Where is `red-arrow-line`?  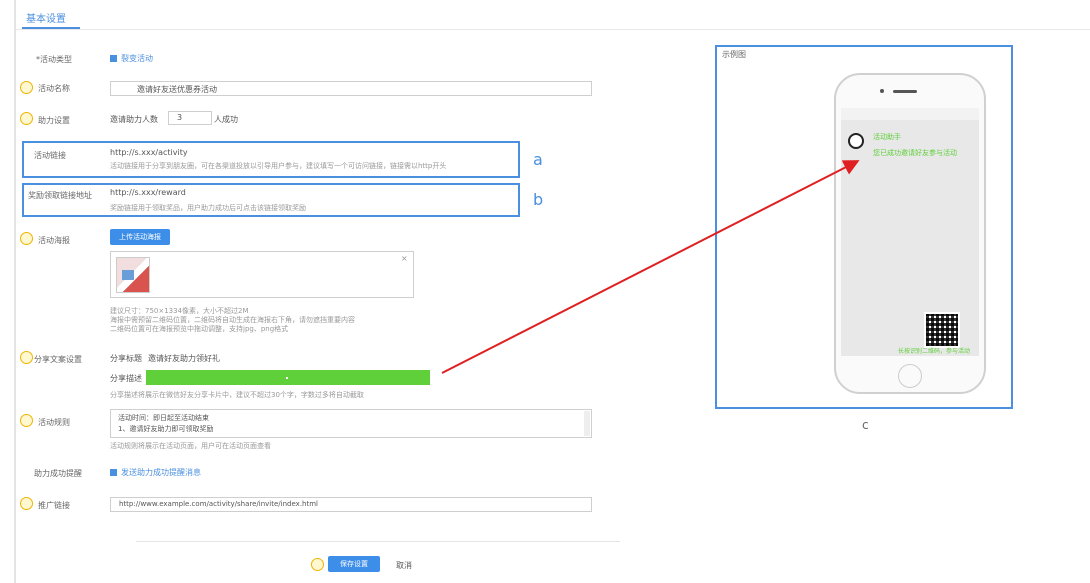
red-arrow-line is located at coordinates (650, 267).